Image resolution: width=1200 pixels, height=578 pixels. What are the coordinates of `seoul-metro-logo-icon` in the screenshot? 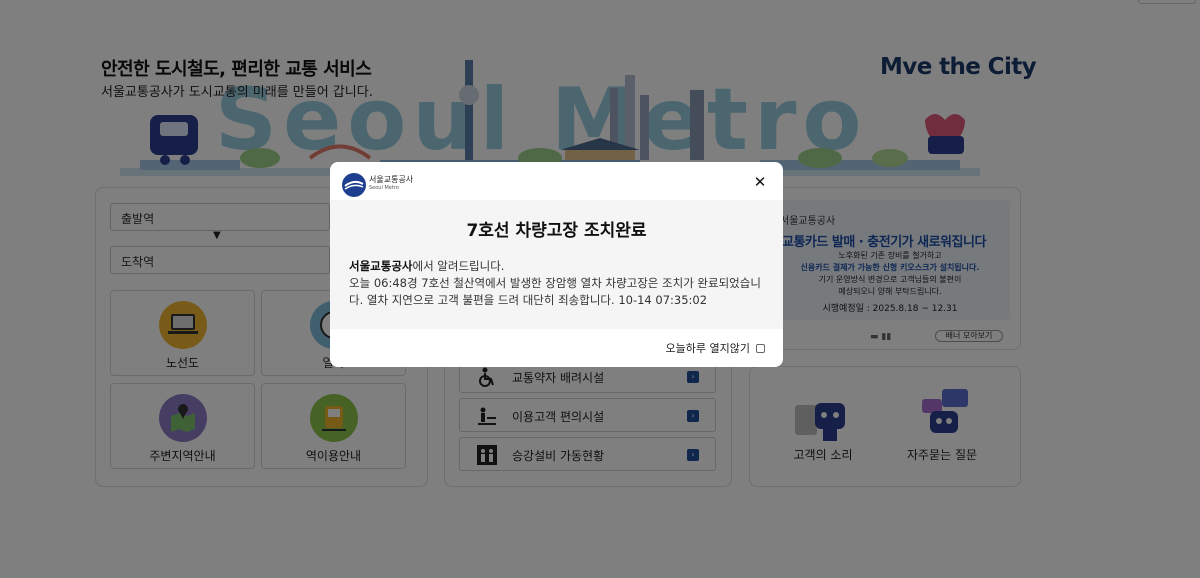 It's located at (354, 185).